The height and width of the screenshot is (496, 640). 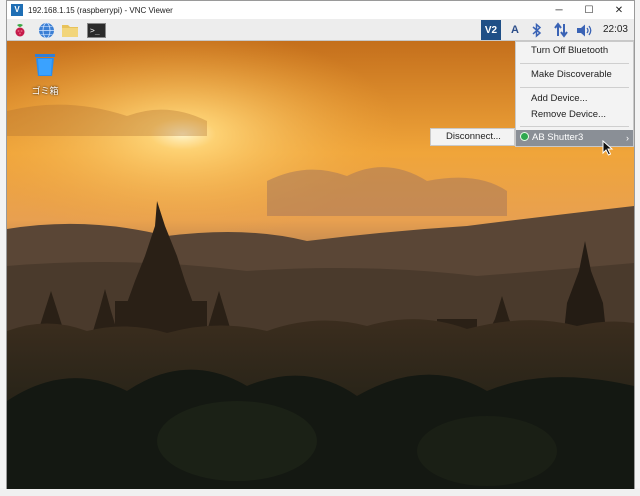 I want to click on maximize-button: ☐, so click(x=589, y=10).